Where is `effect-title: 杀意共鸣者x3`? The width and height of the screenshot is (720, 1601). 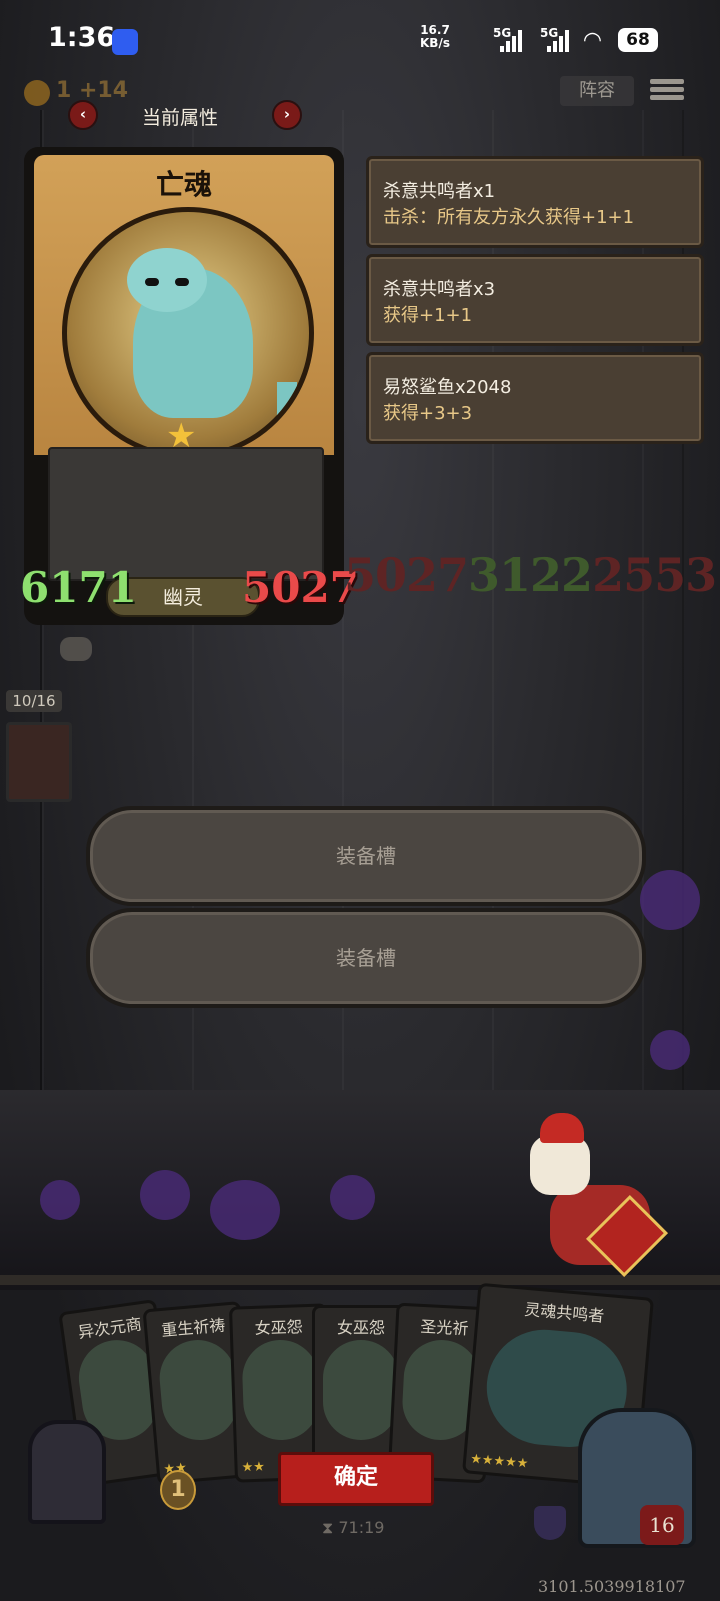 effect-title: 杀意共鸣者x3 is located at coordinates (439, 289).